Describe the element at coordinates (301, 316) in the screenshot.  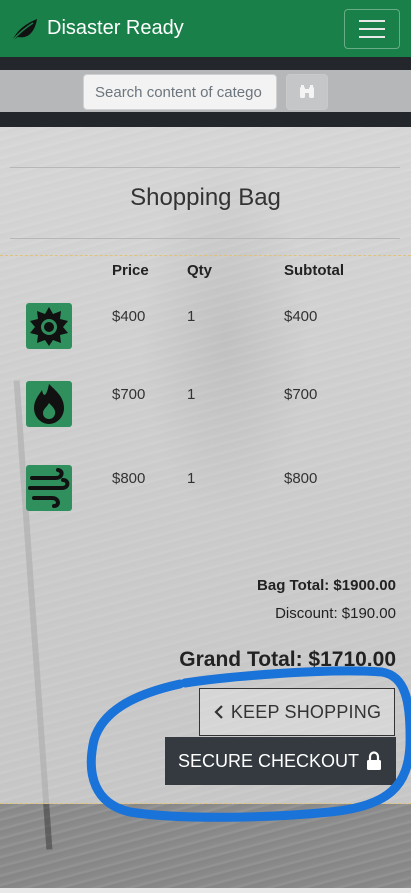
I see `item-subtotal: $400` at that location.